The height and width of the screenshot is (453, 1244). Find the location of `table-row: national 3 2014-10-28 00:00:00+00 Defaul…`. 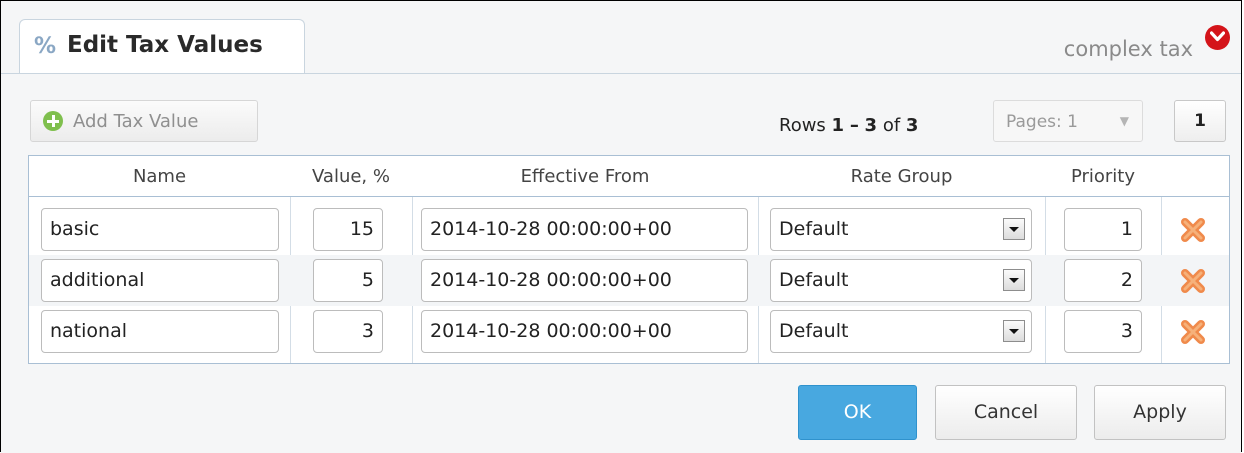

table-row: national 3 2014-10-28 00:00:00+00 Defaul… is located at coordinates (629, 331).